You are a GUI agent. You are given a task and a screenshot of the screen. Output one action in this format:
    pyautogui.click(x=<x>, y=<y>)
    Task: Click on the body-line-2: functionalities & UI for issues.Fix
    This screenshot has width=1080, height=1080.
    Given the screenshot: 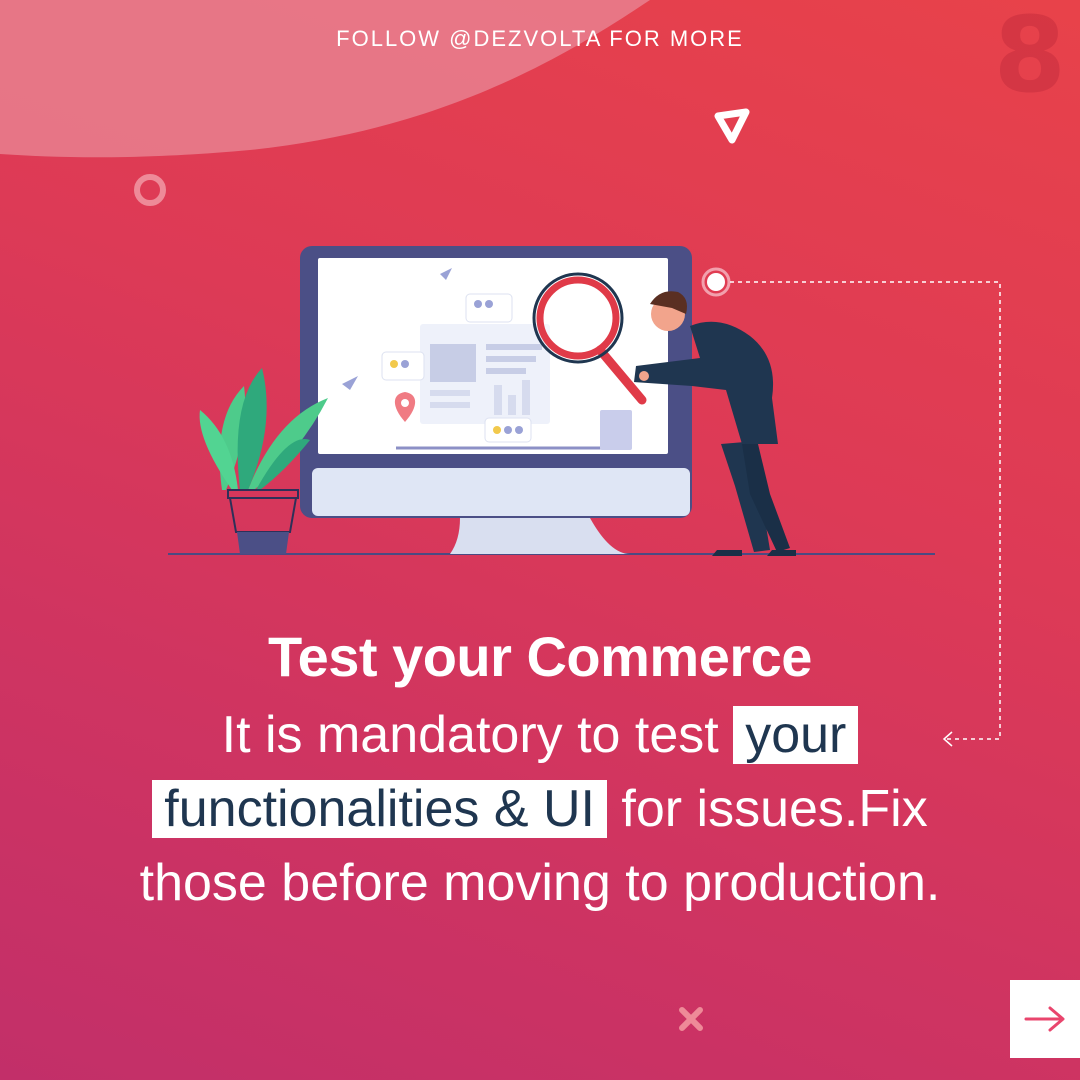 What is the action you would take?
    pyautogui.click(x=540, y=809)
    